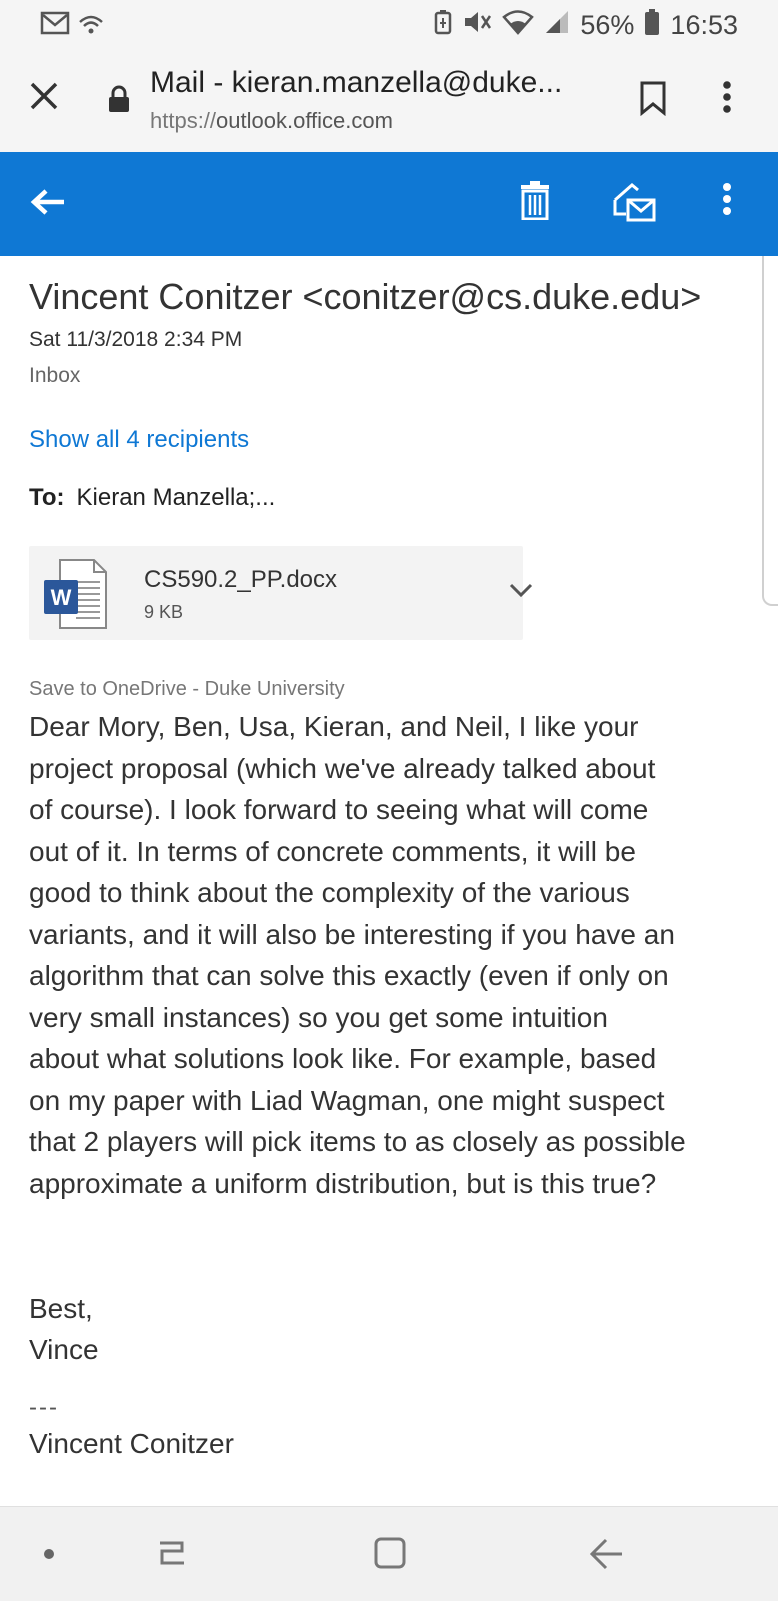 This screenshot has width=778, height=1601. Describe the element at coordinates (55, 25) in the screenshot. I see `gmail-notification-icon` at that location.